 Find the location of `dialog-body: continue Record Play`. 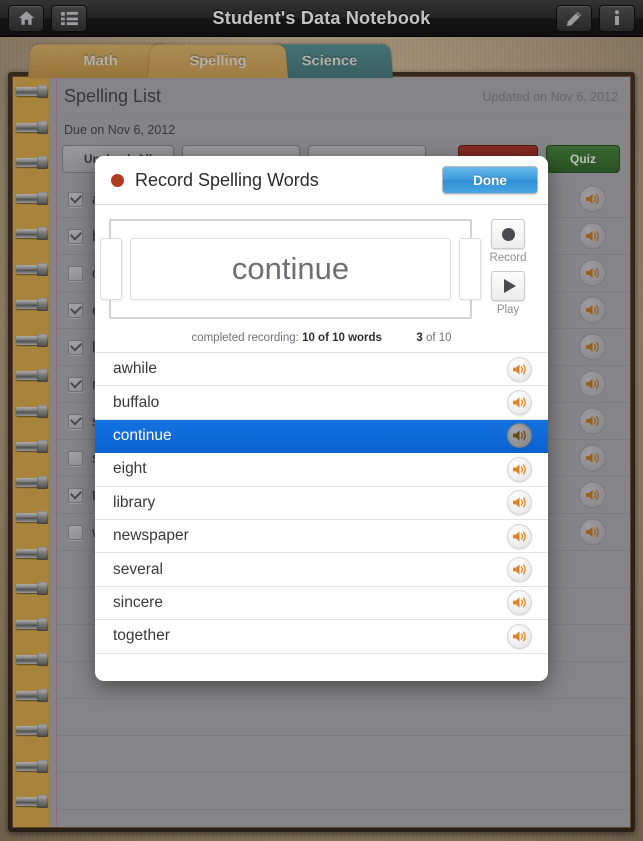

dialog-body: continue Record Play is located at coordinates (321, 264).